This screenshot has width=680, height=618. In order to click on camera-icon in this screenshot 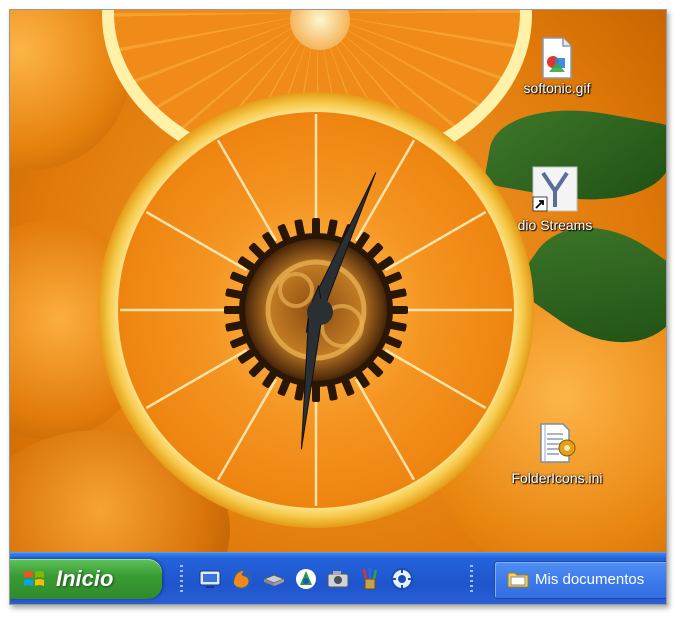, I will do `click(338, 579)`.